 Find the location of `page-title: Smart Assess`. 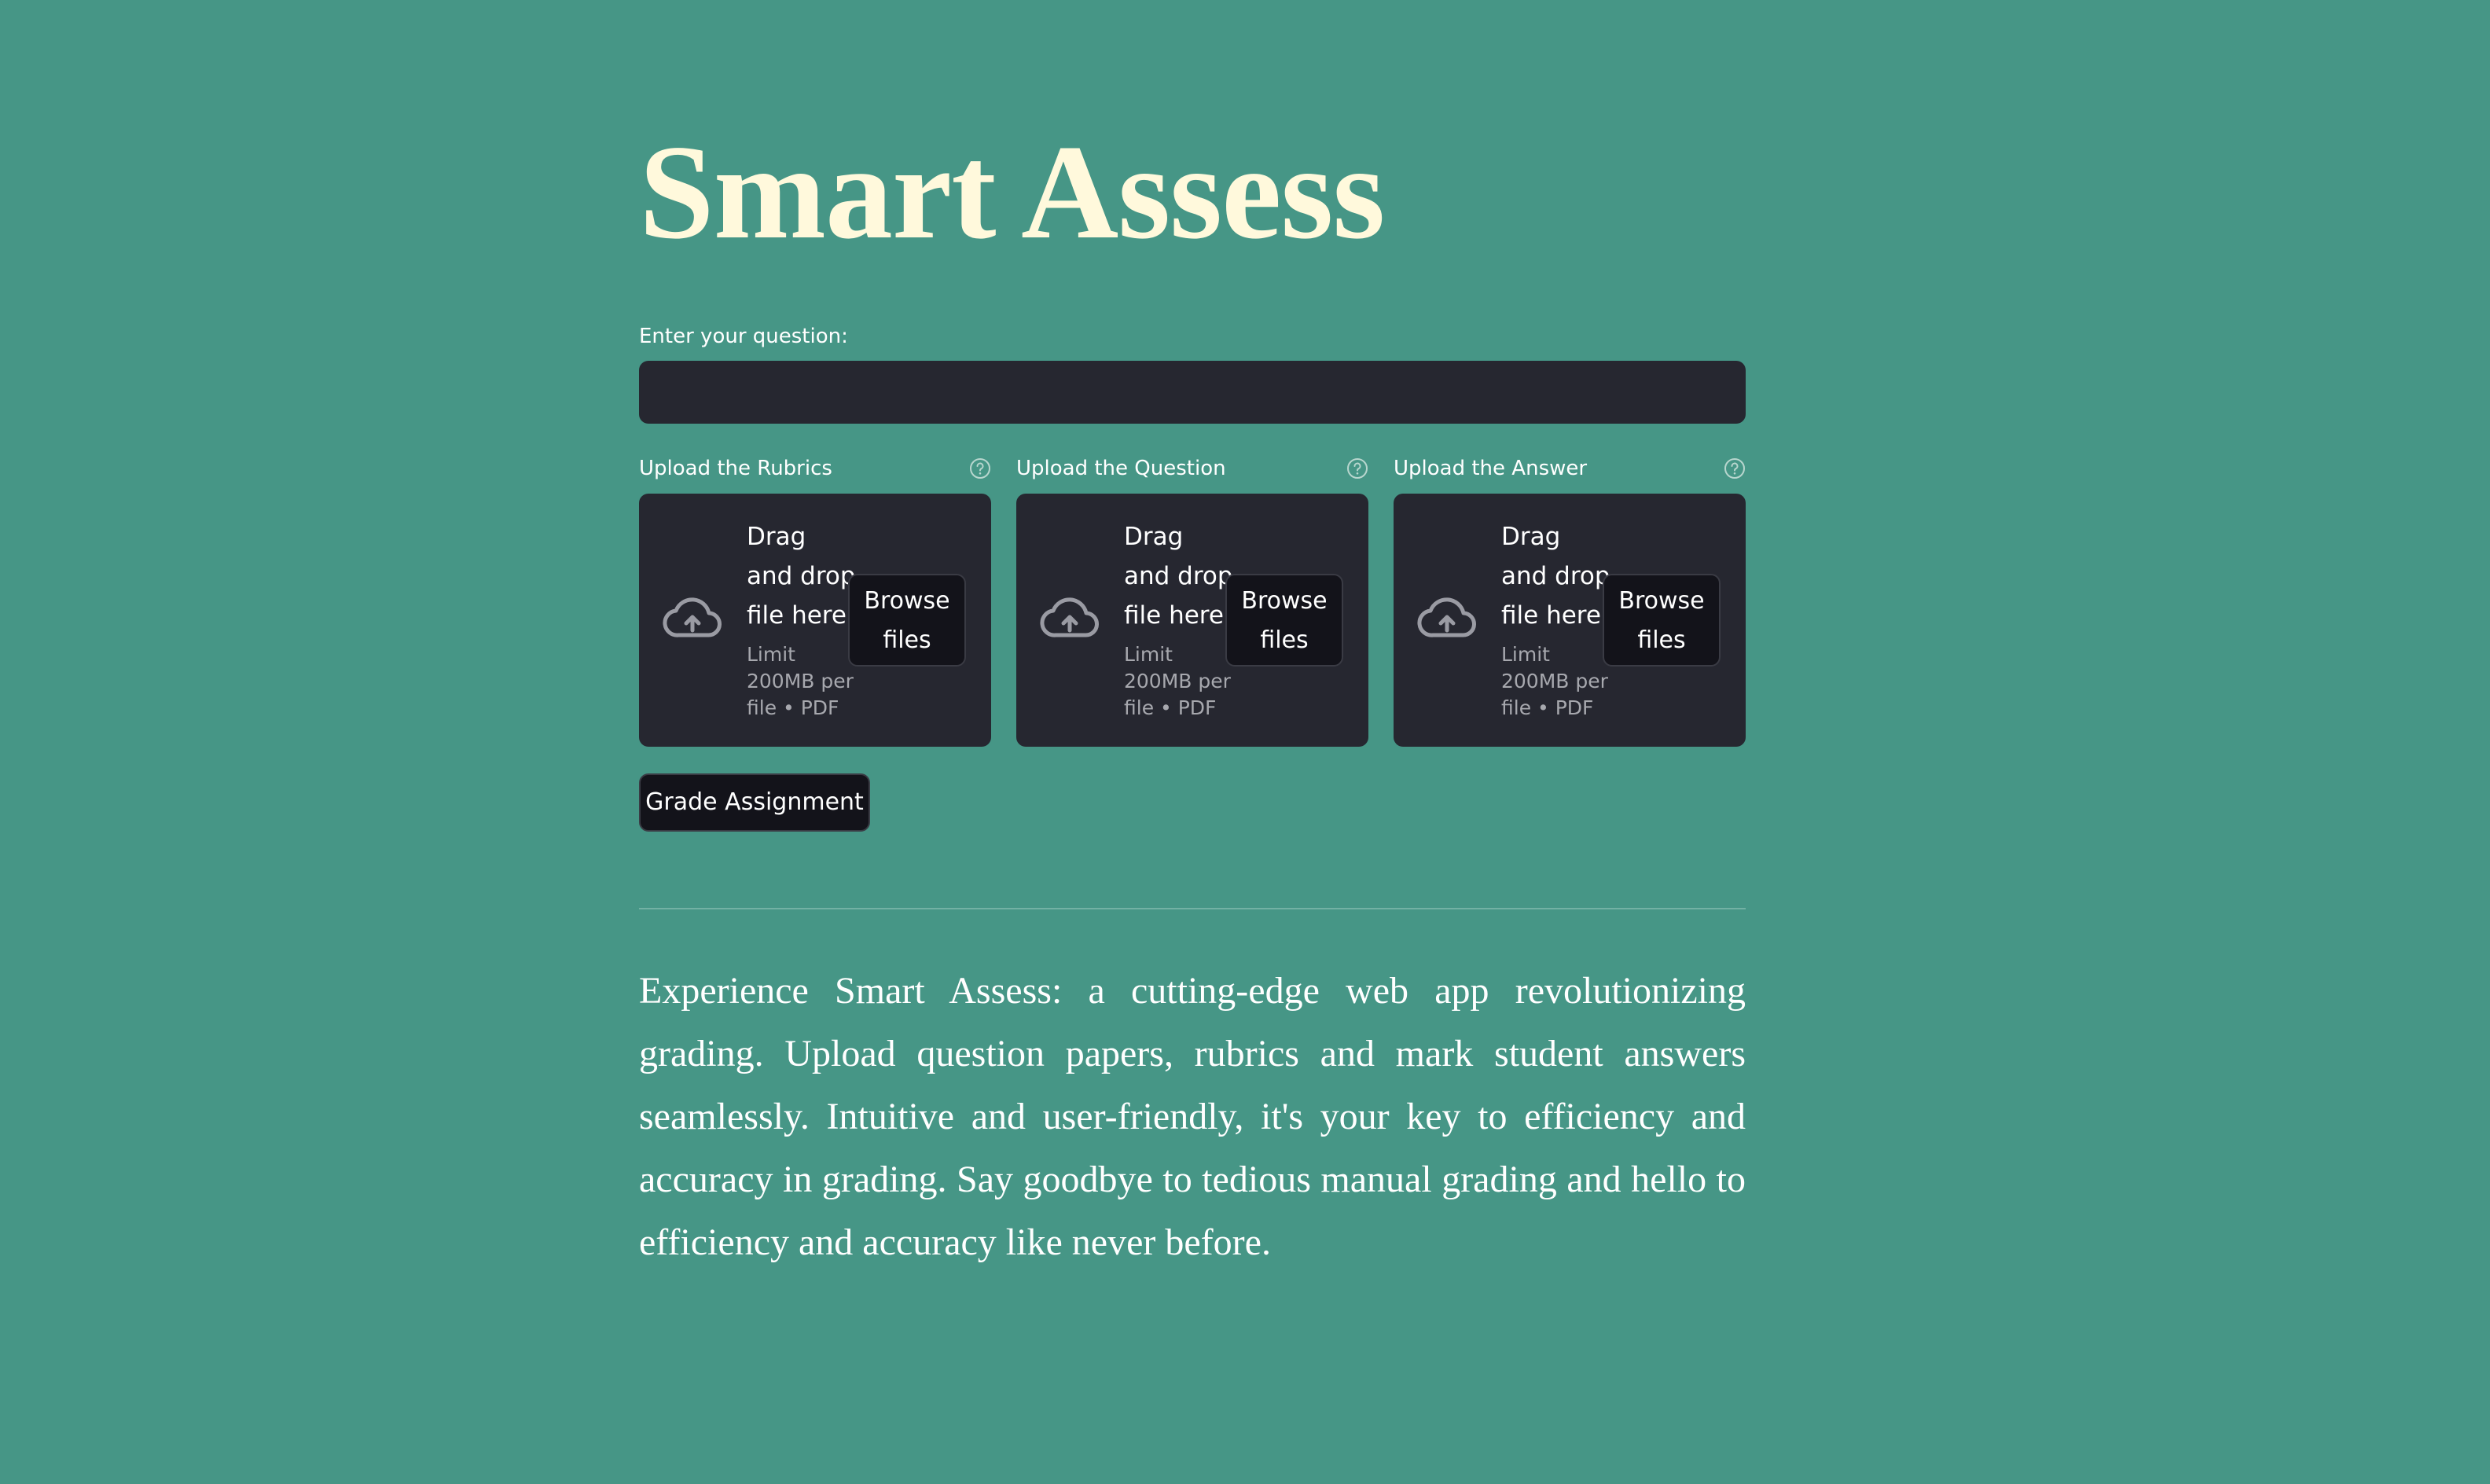

page-title: Smart Assess is located at coordinates (1012, 192).